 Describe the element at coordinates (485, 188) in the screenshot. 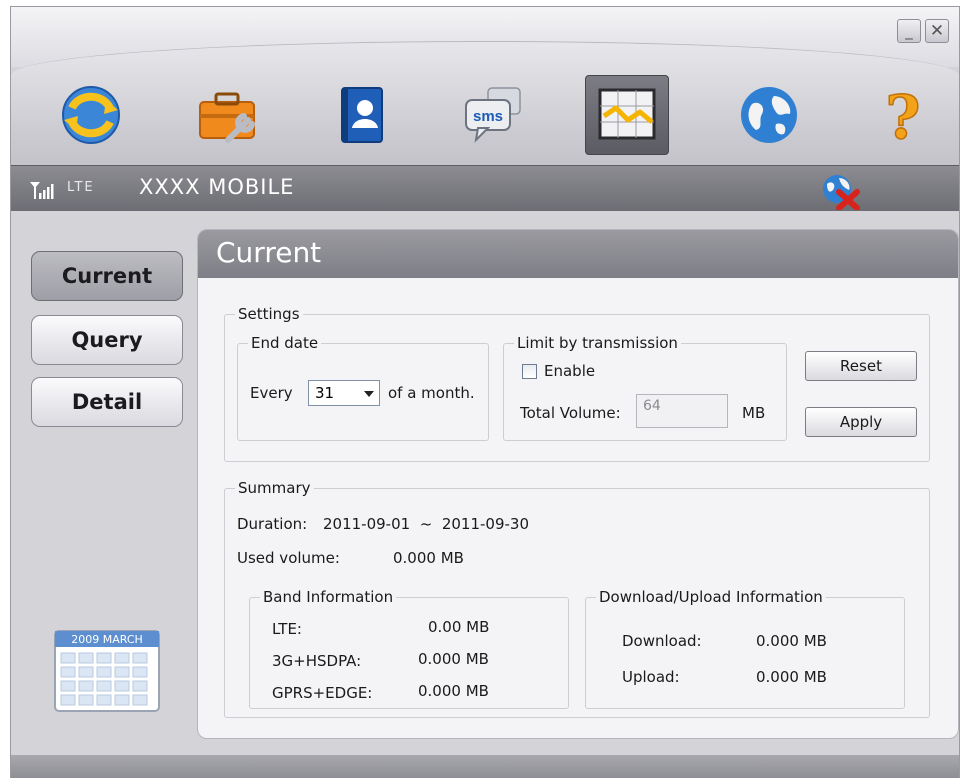

I see `status-bar: LTE XXXX MOBILE` at that location.